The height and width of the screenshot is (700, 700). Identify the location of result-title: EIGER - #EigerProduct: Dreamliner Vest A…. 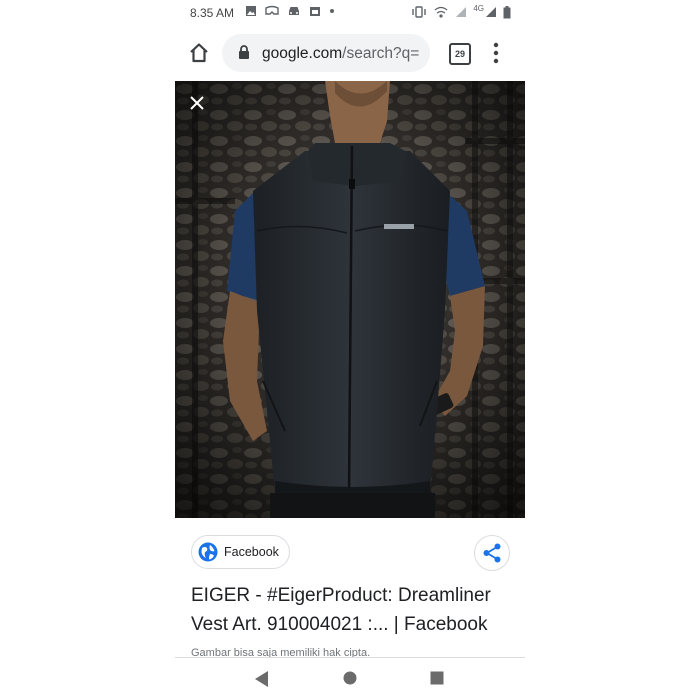
(353, 610).